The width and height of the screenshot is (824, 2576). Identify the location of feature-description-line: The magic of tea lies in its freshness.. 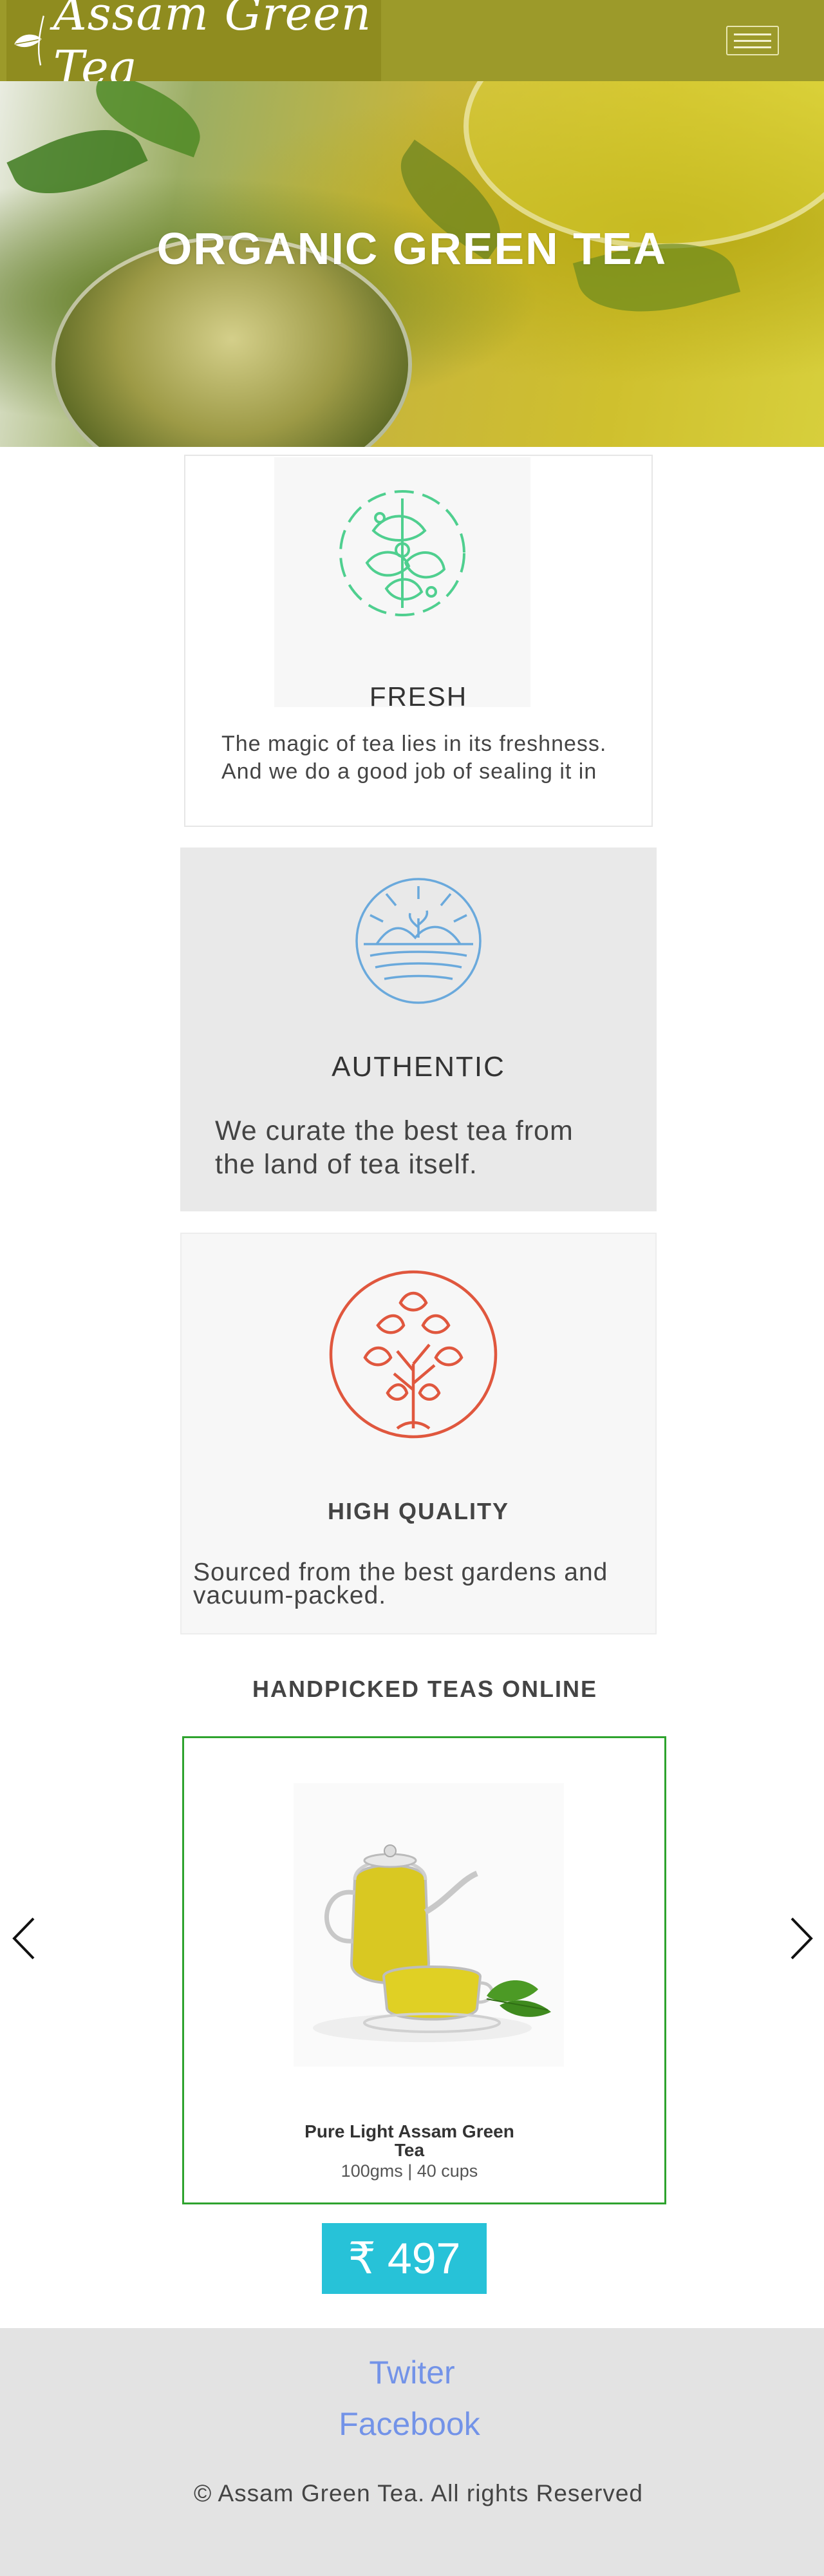
(414, 744).